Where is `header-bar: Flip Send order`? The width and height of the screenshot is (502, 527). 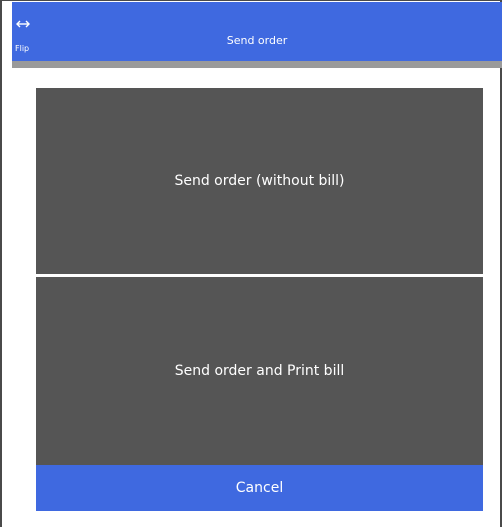
header-bar: Flip Send order is located at coordinates (257, 31).